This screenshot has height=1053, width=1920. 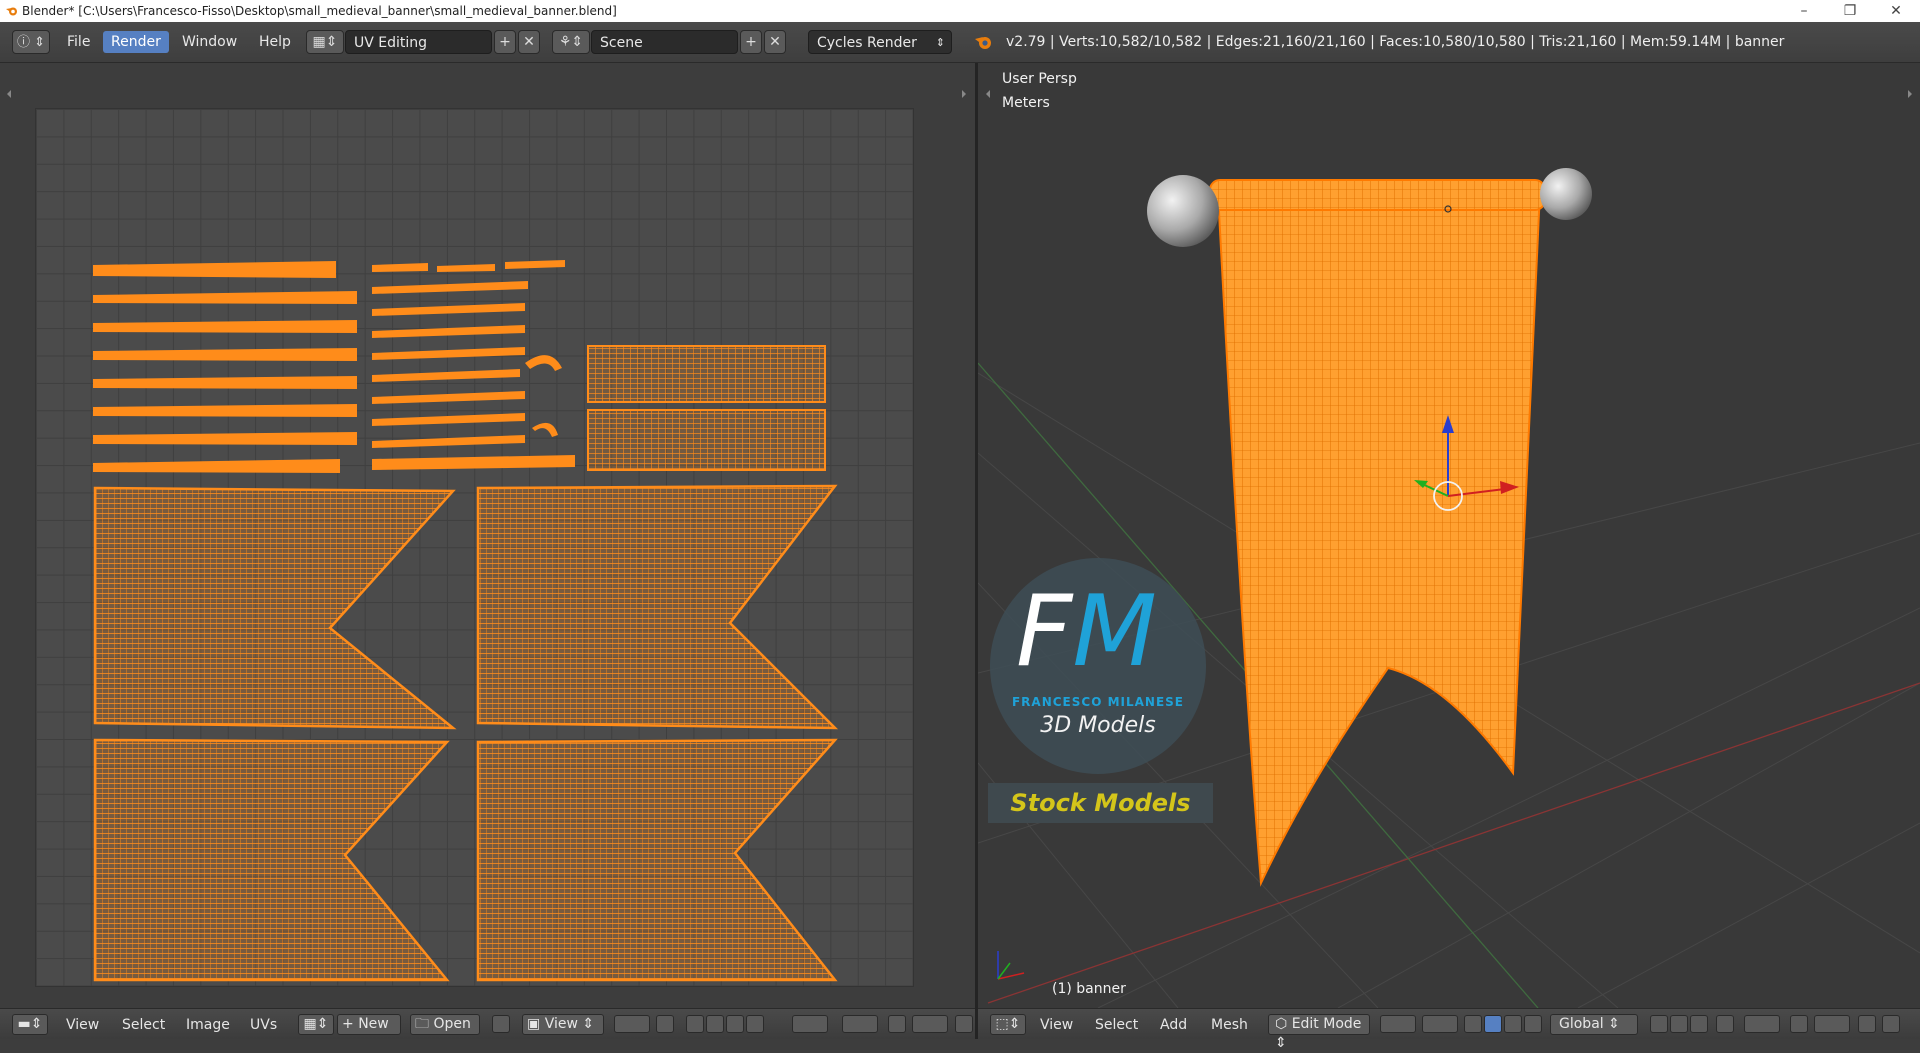 I want to click on rod-finial-left, so click(x=1183, y=211).